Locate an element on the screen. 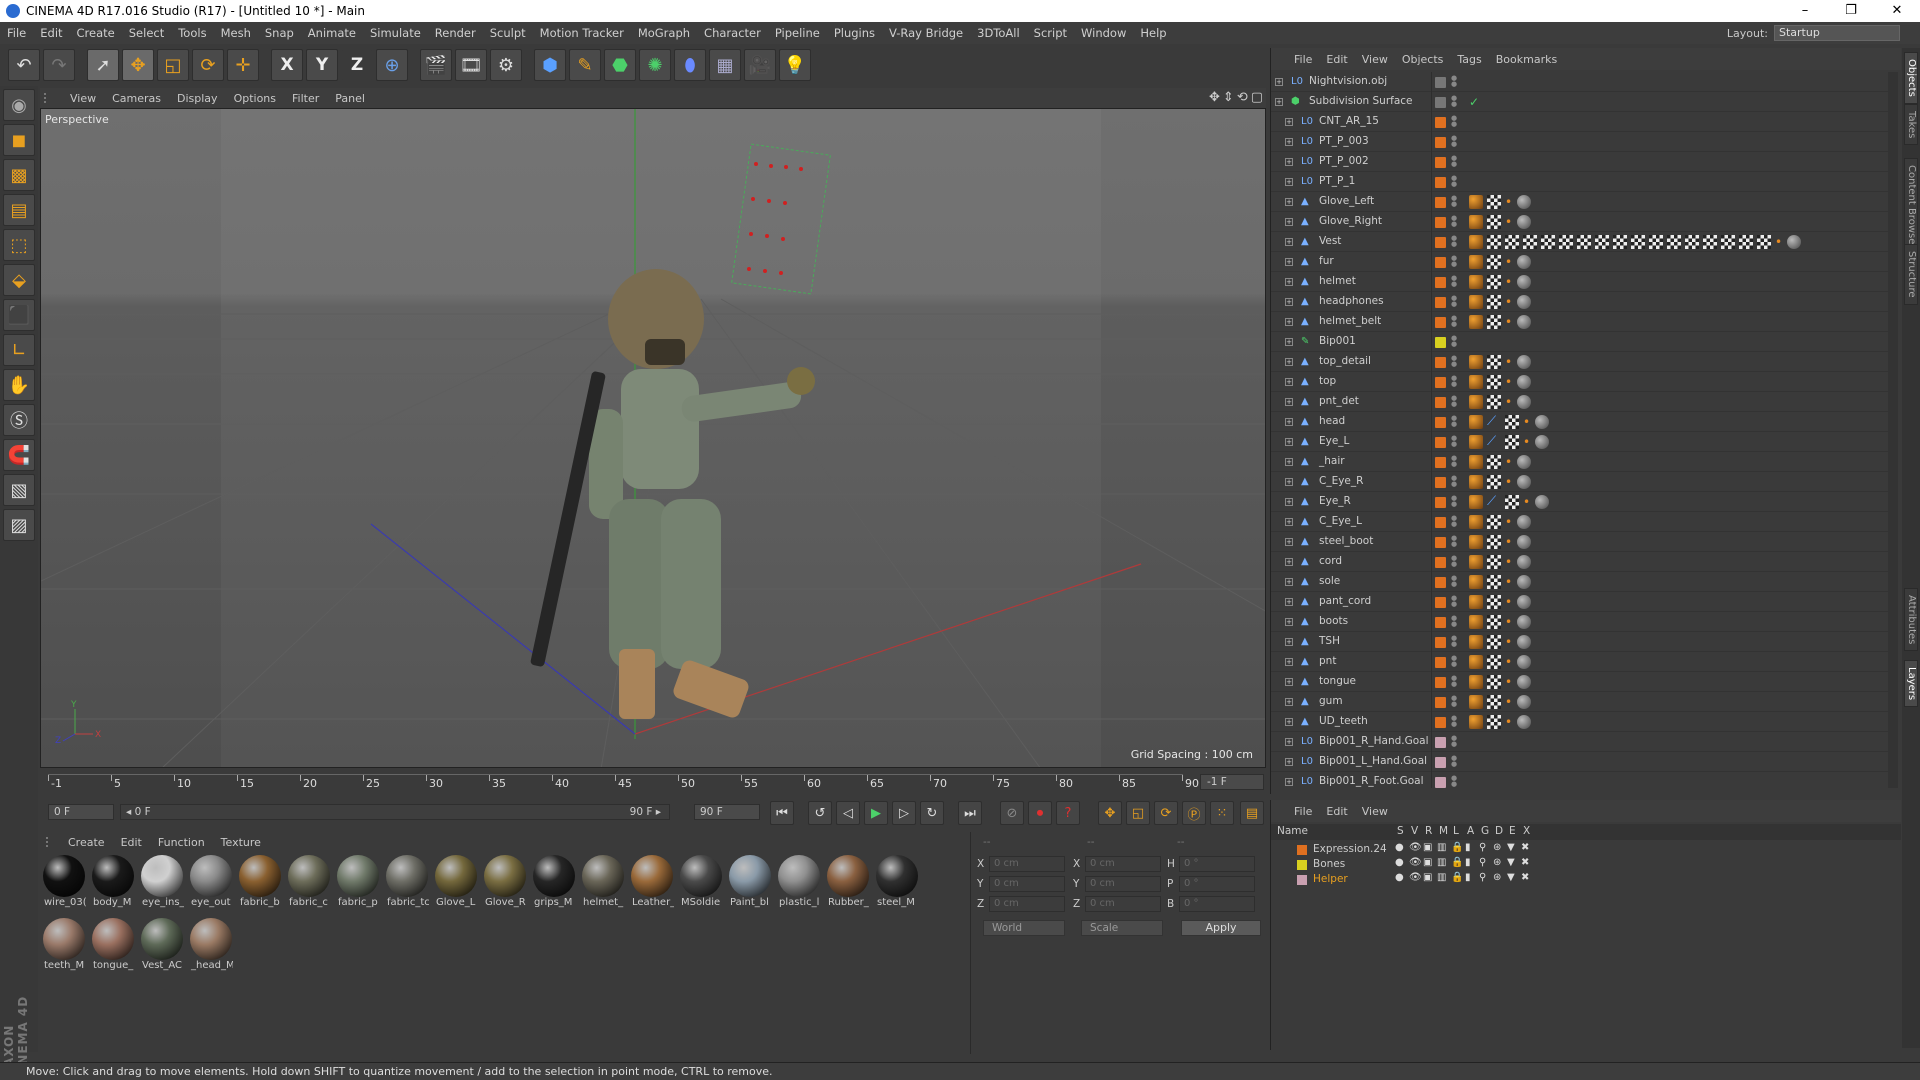 This screenshot has height=1080, width=1920. material-swatch: _head_M is located at coordinates (211, 947).